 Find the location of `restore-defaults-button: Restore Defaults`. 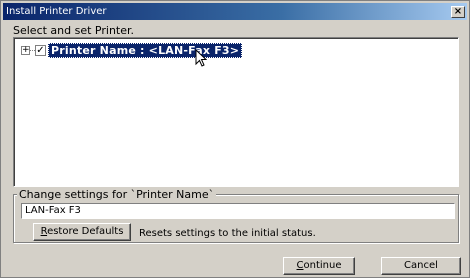

restore-defaults-button: Restore Defaults is located at coordinates (82, 232).